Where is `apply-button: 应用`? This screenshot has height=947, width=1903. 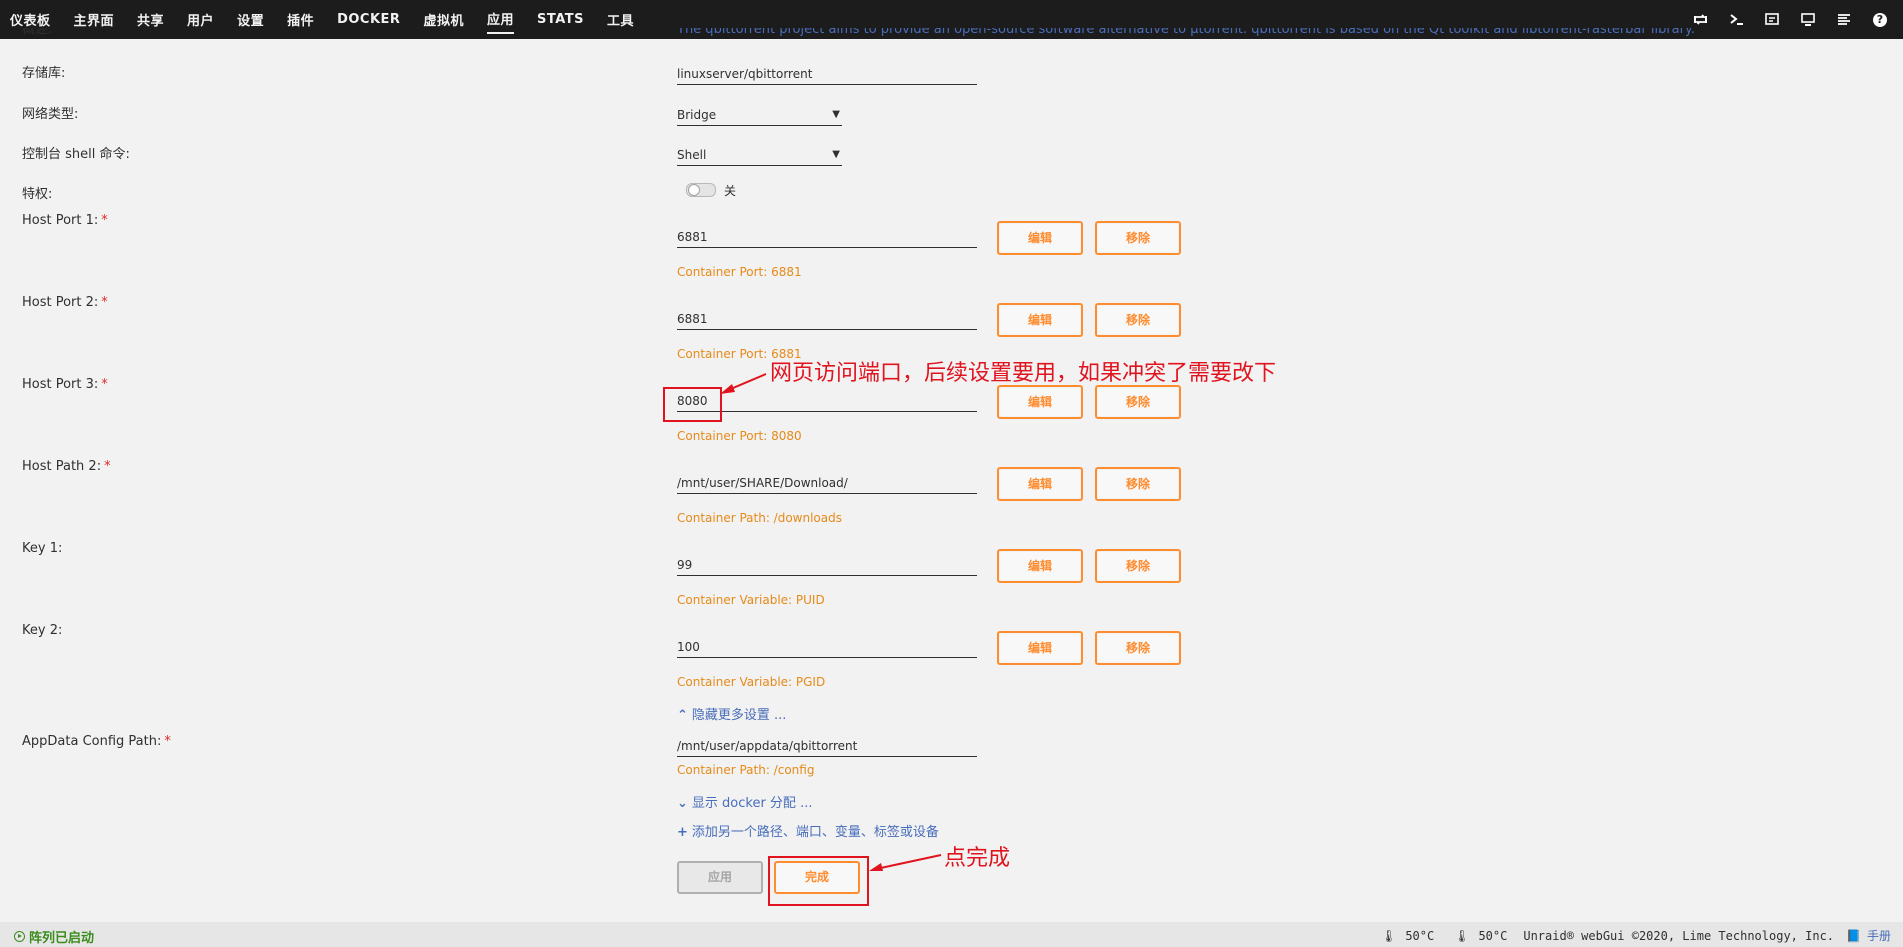
apply-button: 应用 is located at coordinates (720, 877).